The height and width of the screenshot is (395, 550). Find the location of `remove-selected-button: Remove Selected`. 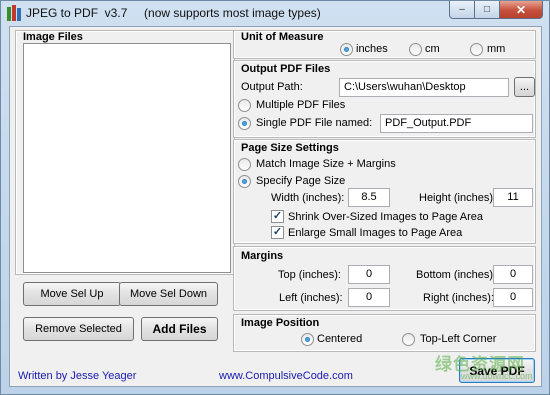

remove-selected-button: Remove Selected is located at coordinates (78, 329).